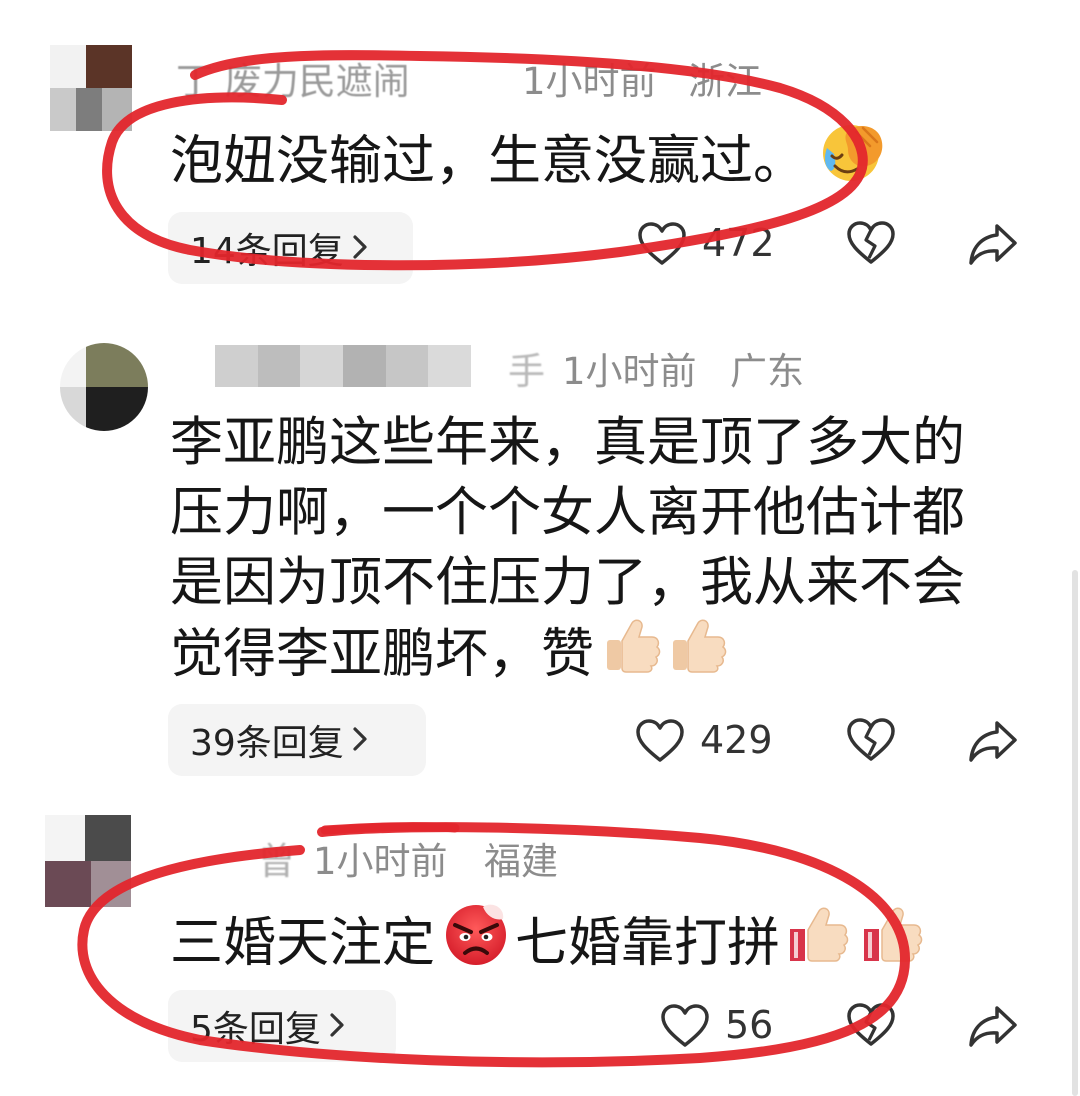  Describe the element at coordinates (736, 740) in the screenshot. I see `like-count: 429` at that location.